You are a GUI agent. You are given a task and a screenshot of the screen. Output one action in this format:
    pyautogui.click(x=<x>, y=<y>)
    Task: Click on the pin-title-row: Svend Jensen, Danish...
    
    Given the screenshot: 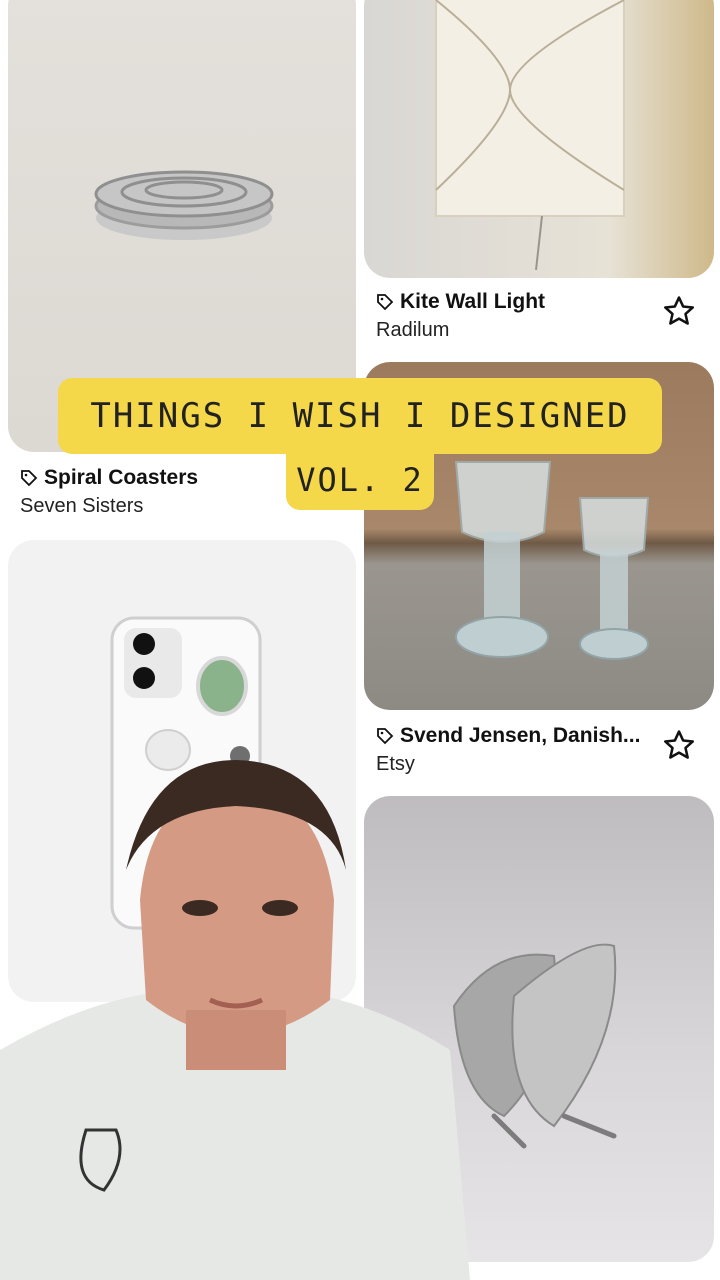 What is the action you would take?
    pyautogui.click(x=508, y=736)
    